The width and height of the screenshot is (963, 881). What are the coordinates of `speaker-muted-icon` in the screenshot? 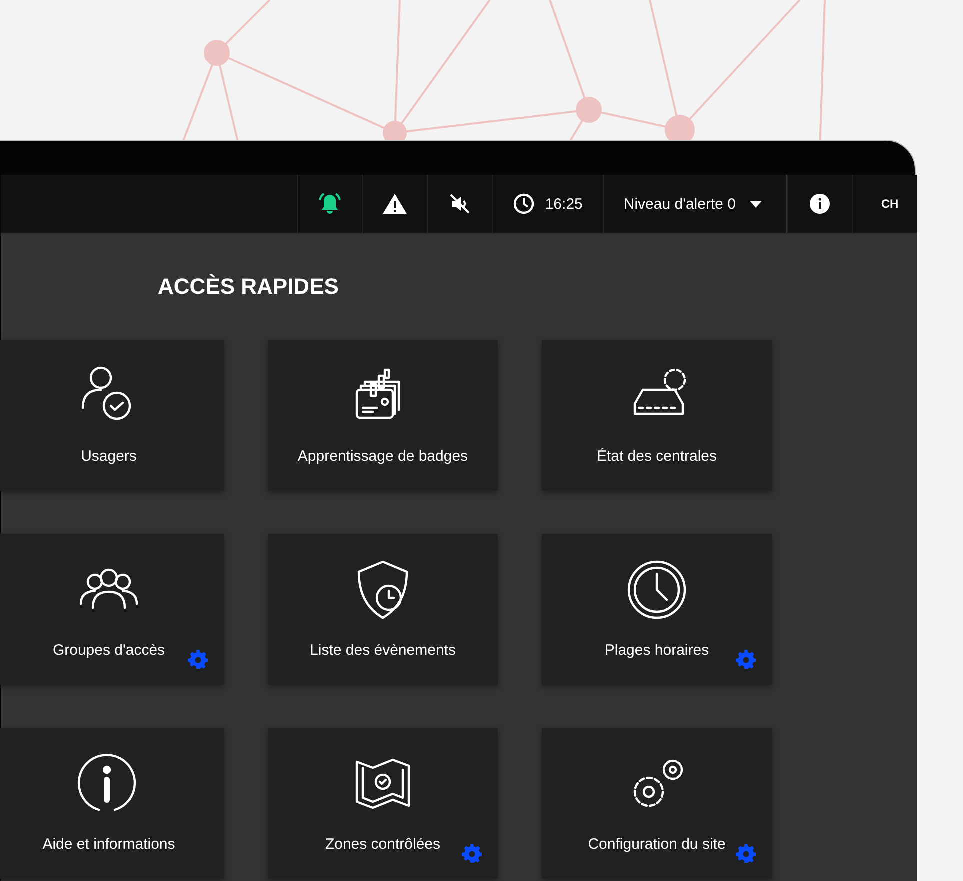 It's located at (460, 204).